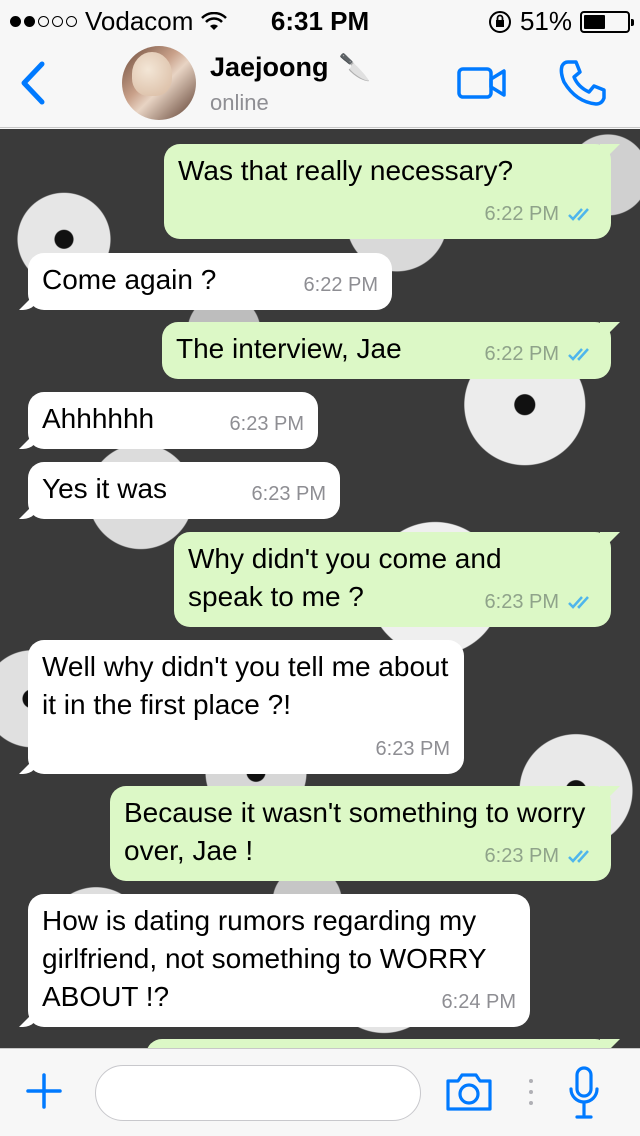 Image resolution: width=640 pixels, height=1136 pixels. I want to click on knife-emoji: 🔪, so click(354, 67).